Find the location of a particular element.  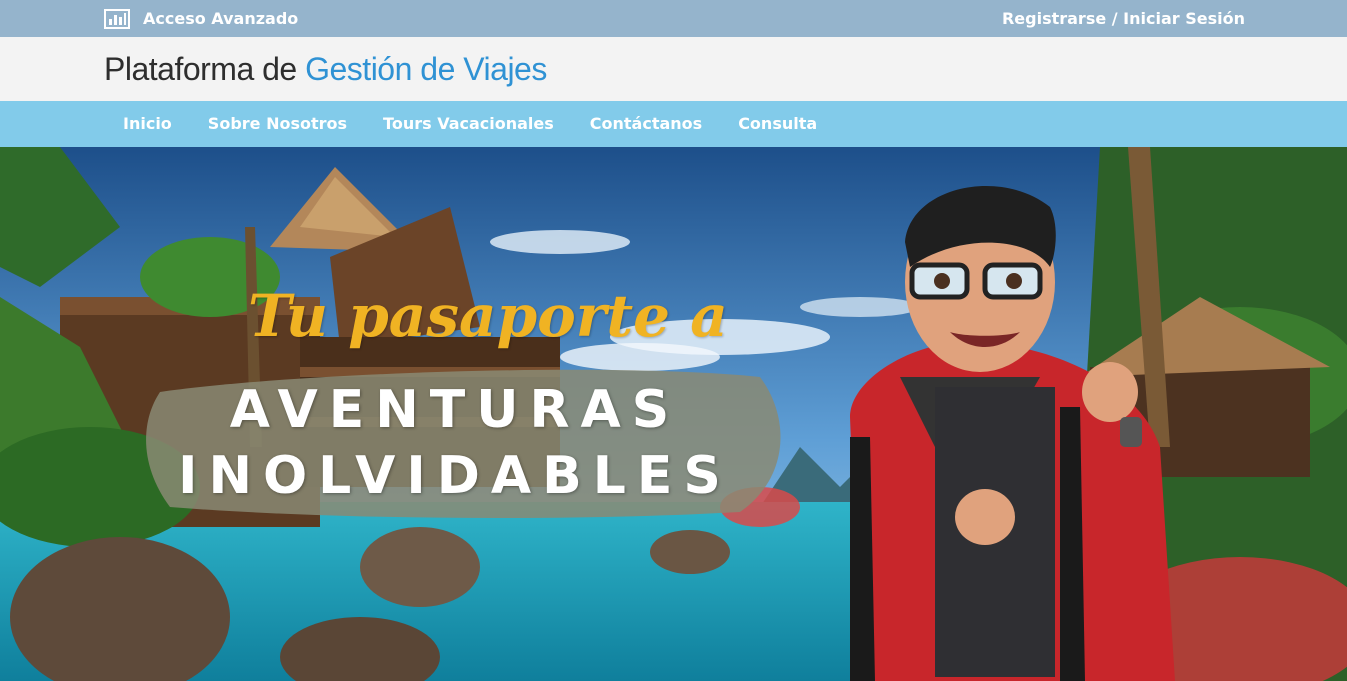

hero-tagline: Tu pasaporte a is located at coordinates (488, 316).